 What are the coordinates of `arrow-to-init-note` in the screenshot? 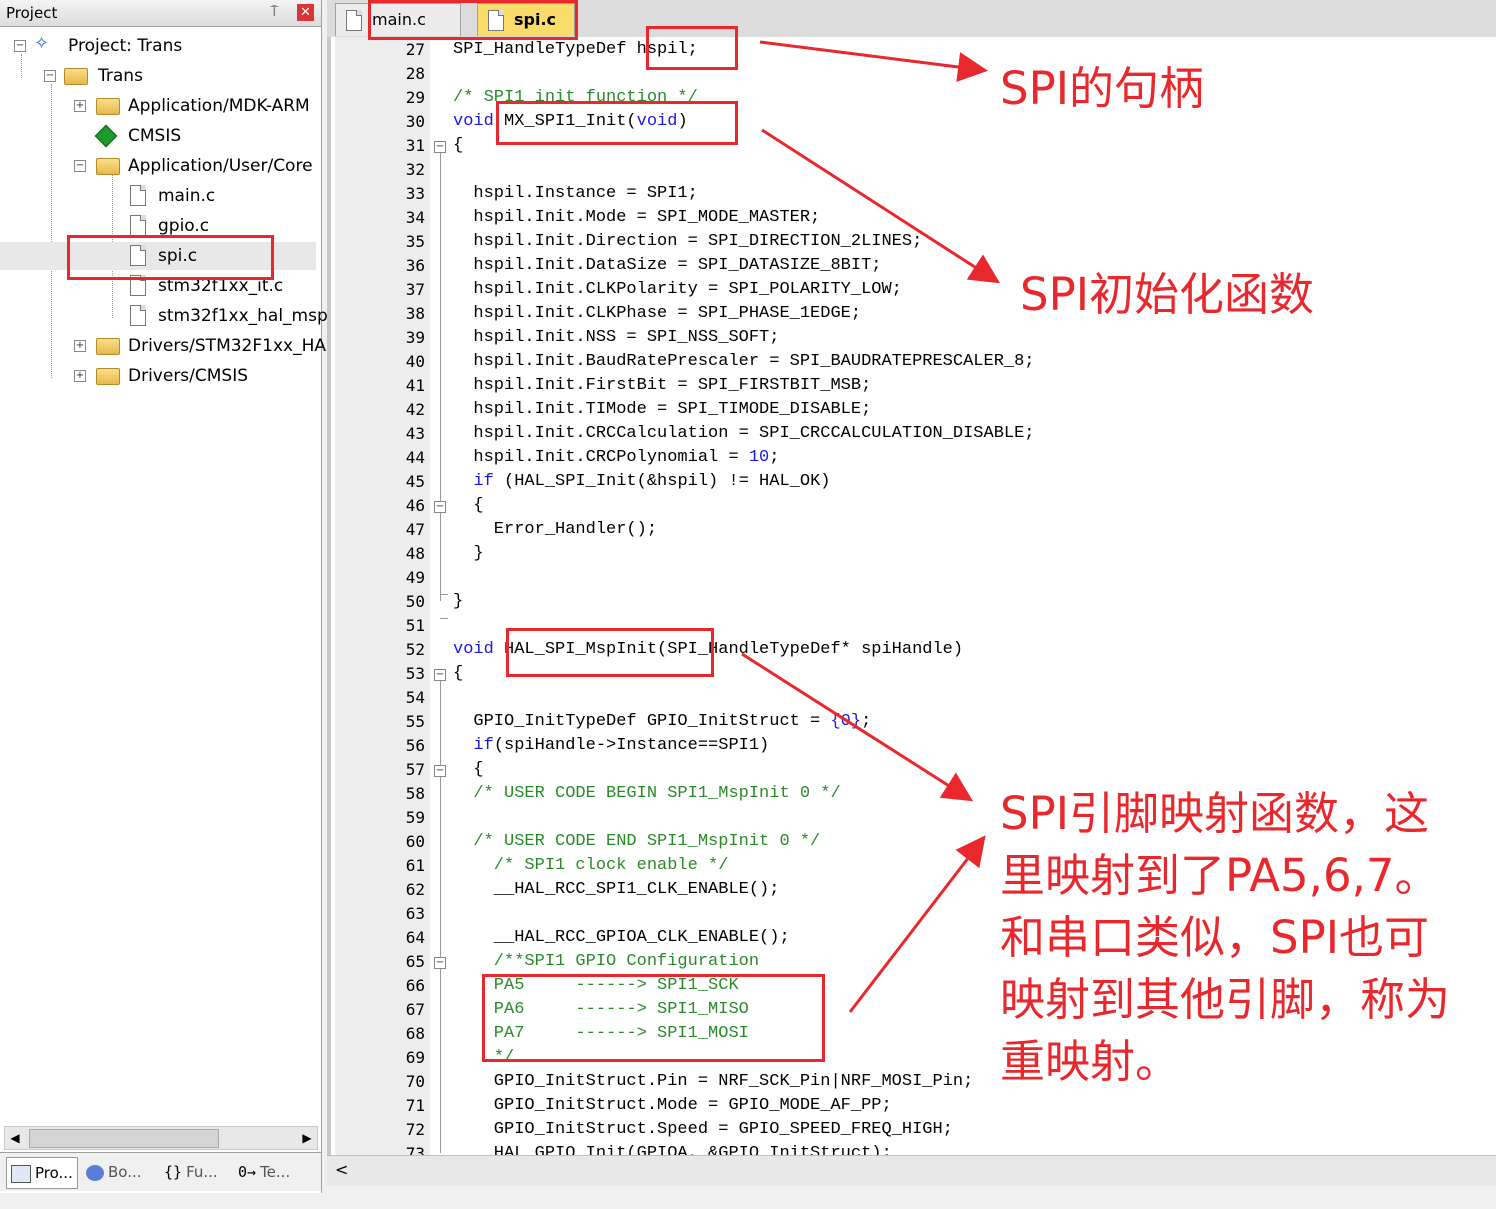 It's located at (881, 206).